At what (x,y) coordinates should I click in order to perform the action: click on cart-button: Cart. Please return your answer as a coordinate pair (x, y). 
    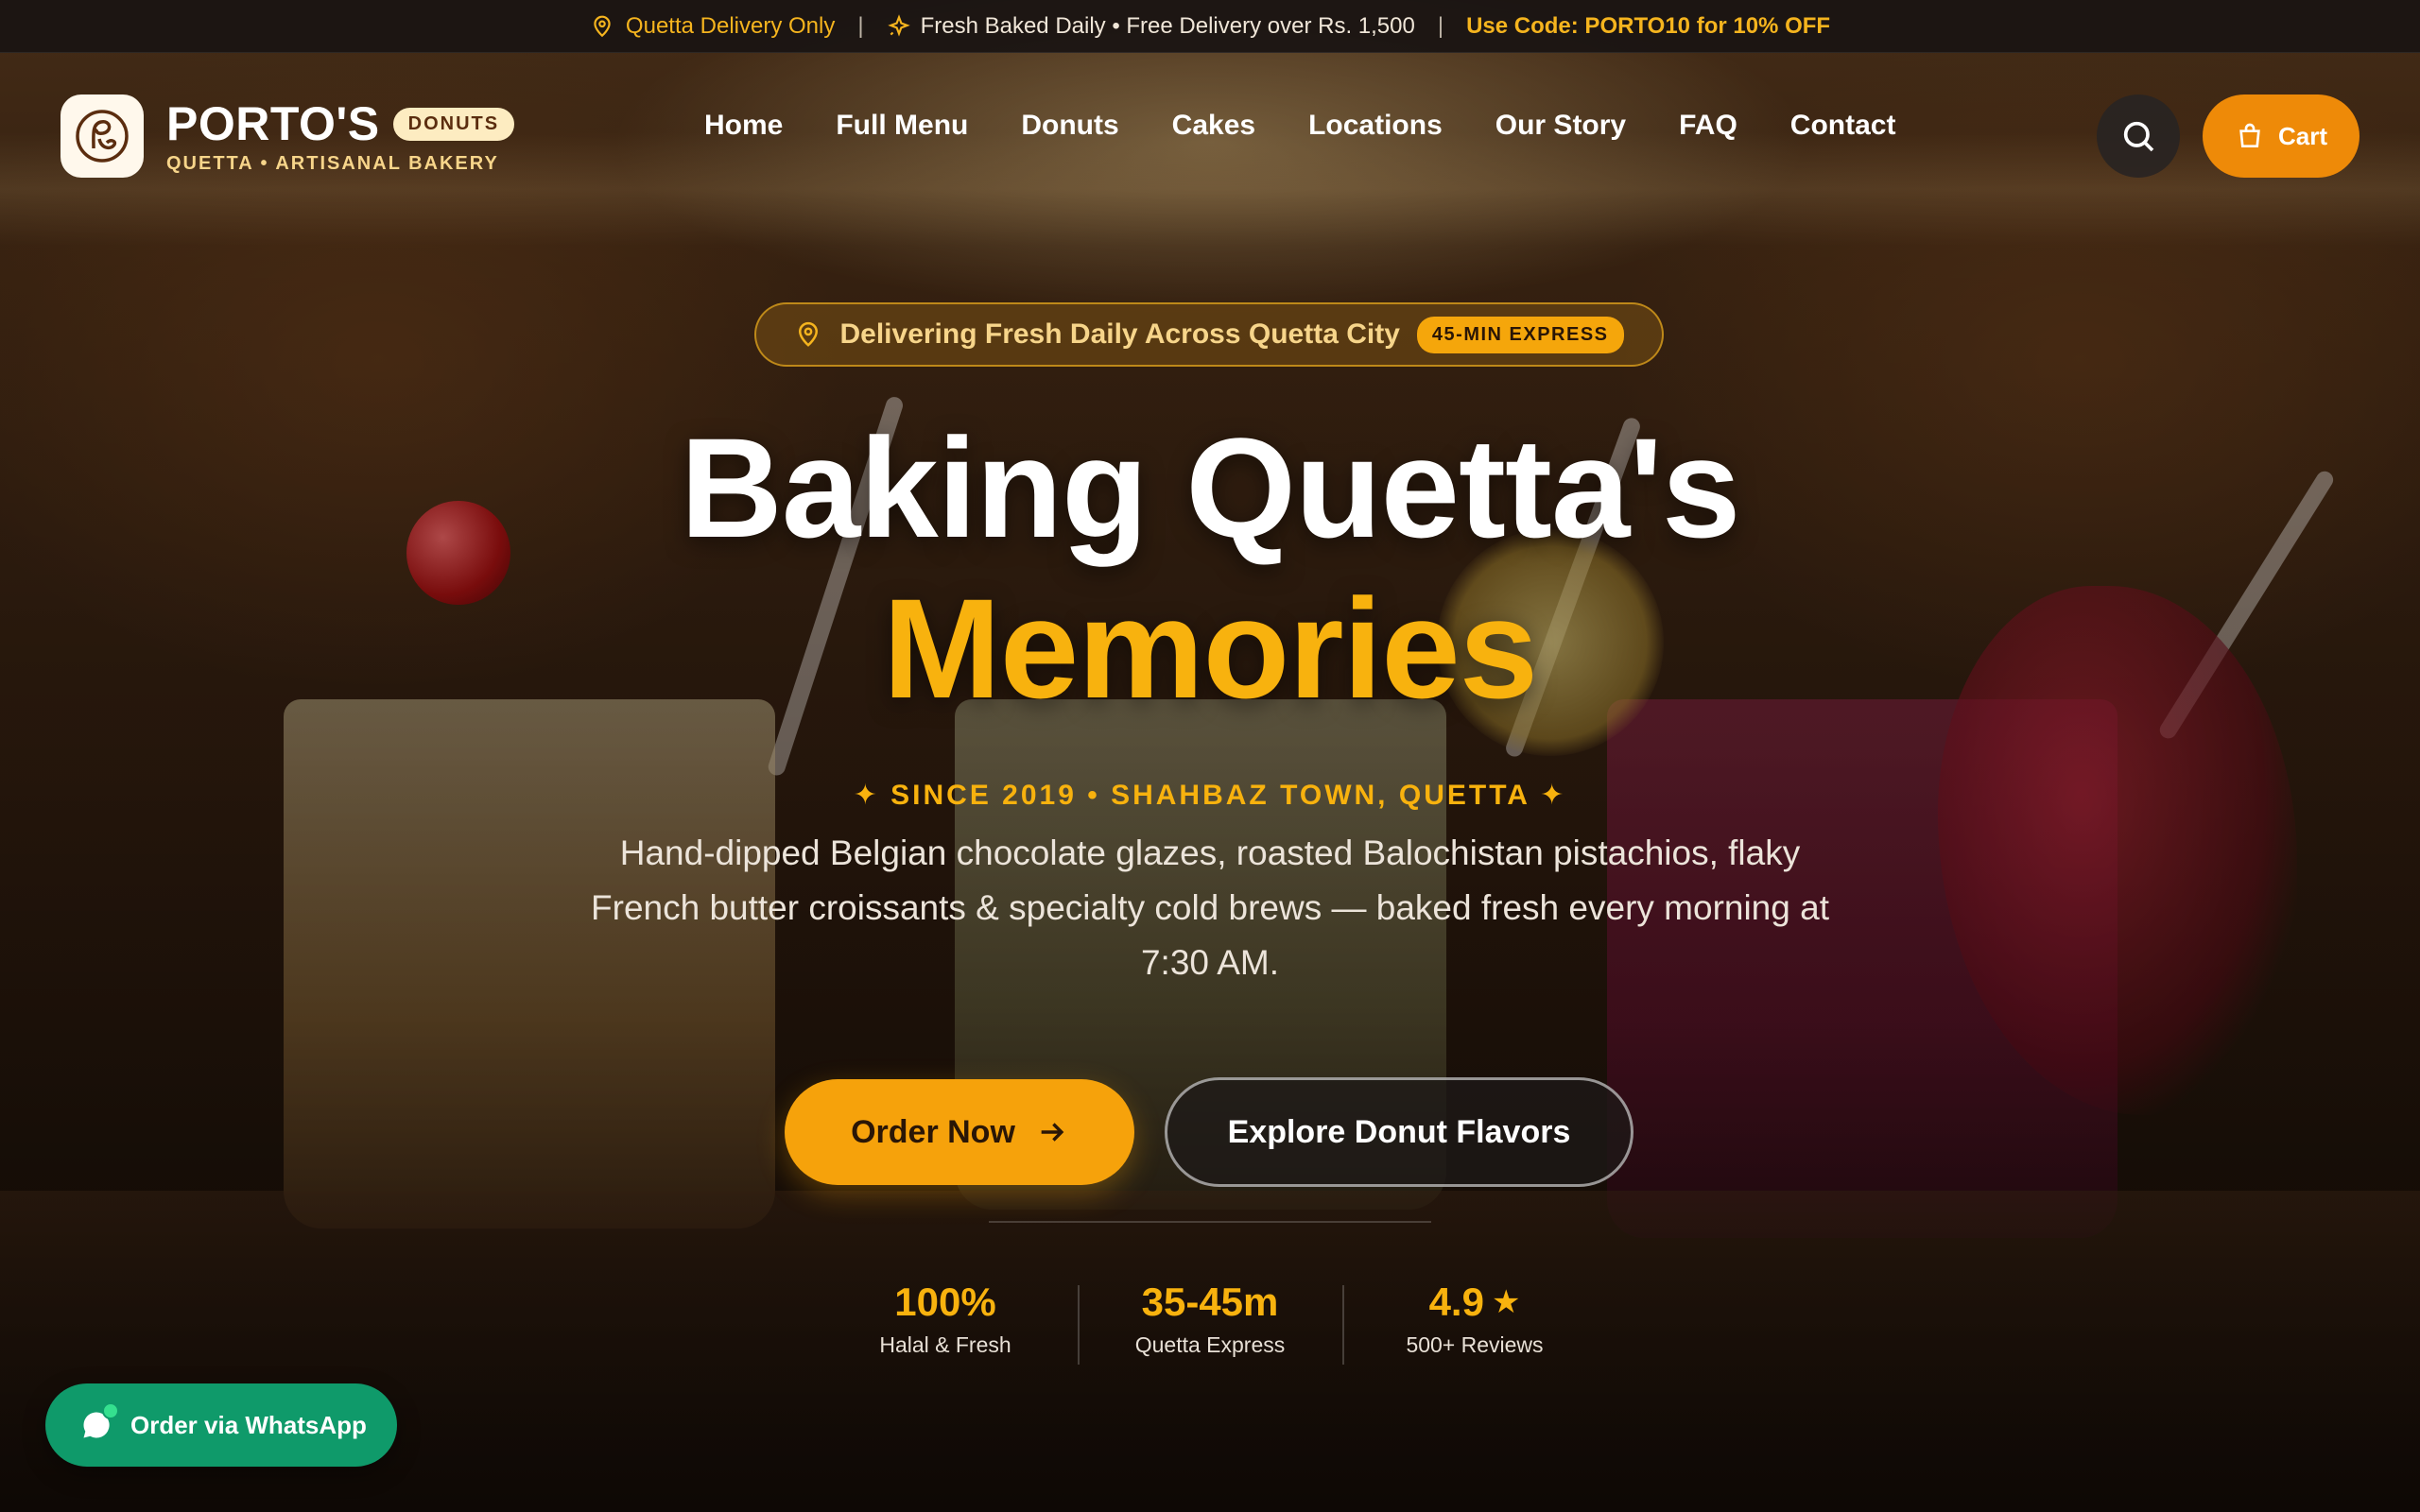
    Looking at the image, I should click on (2281, 136).